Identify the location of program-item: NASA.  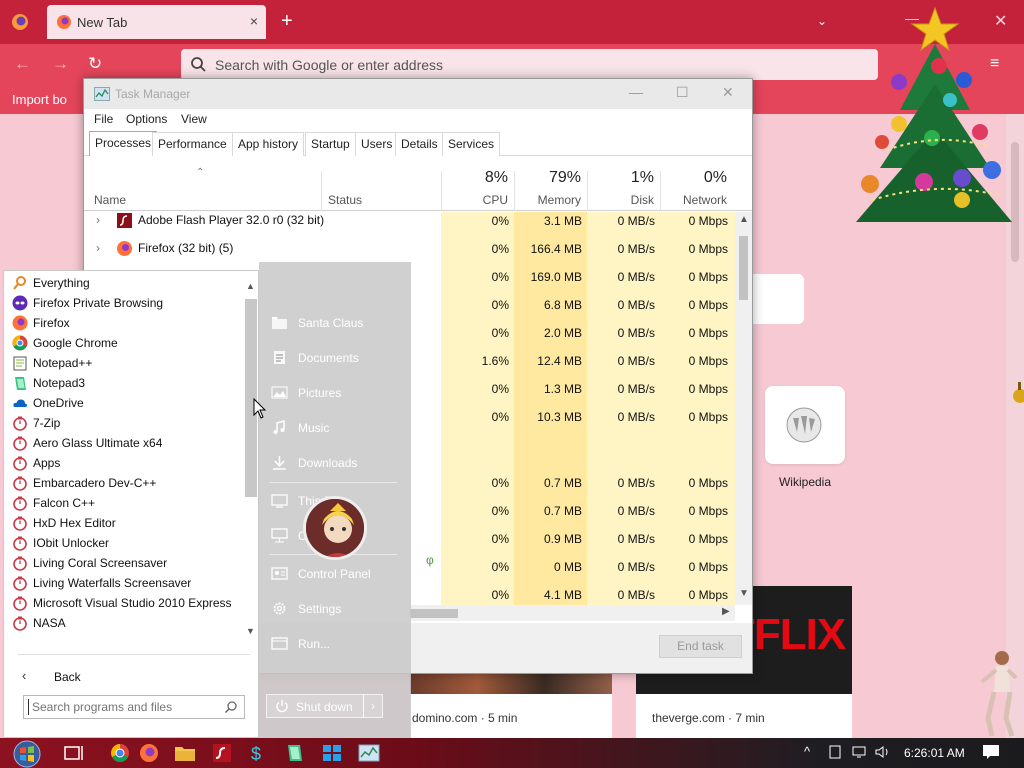
(128, 623).